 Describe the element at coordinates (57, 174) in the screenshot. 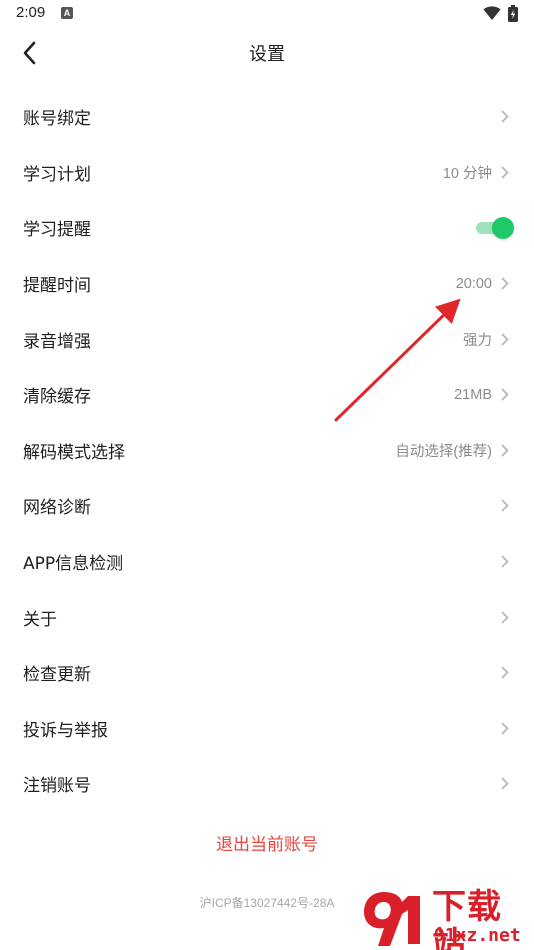

I see `row-label: 学习计划` at that location.